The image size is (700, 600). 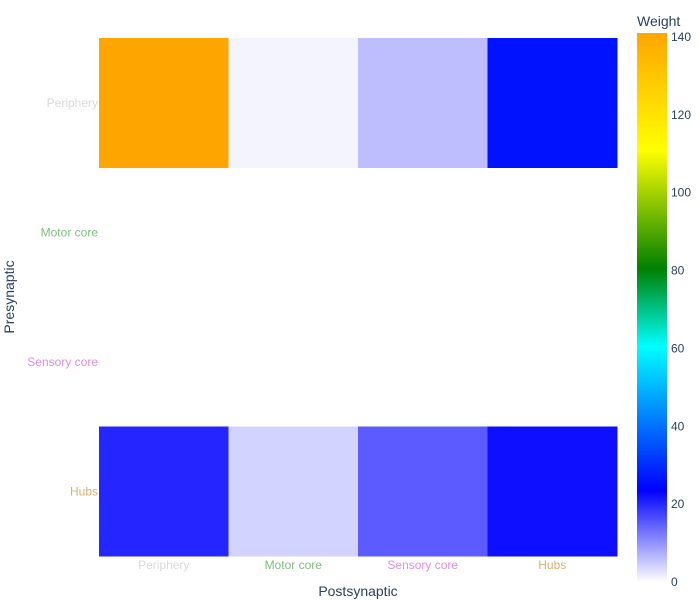 I want to click on colorbar-tick-label: 120, so click(x=681, y=115).